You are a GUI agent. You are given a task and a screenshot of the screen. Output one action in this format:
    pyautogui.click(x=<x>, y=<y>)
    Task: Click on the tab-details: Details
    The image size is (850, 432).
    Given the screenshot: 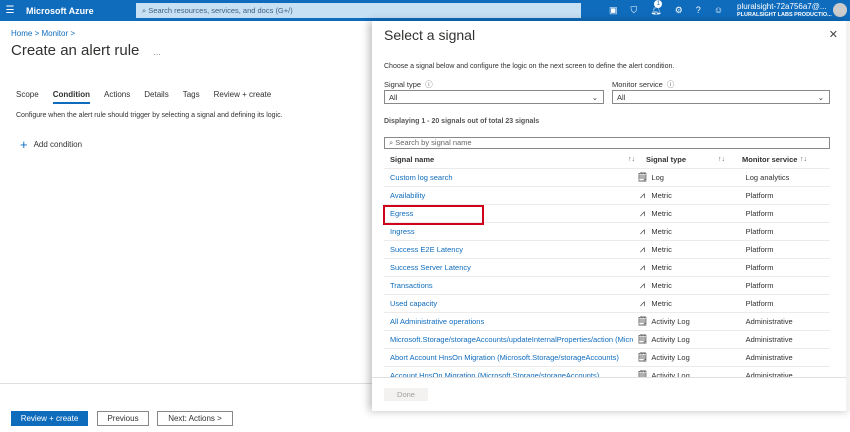 What is the action you would take?
    pyautogui.click(x=156, y=97)
    